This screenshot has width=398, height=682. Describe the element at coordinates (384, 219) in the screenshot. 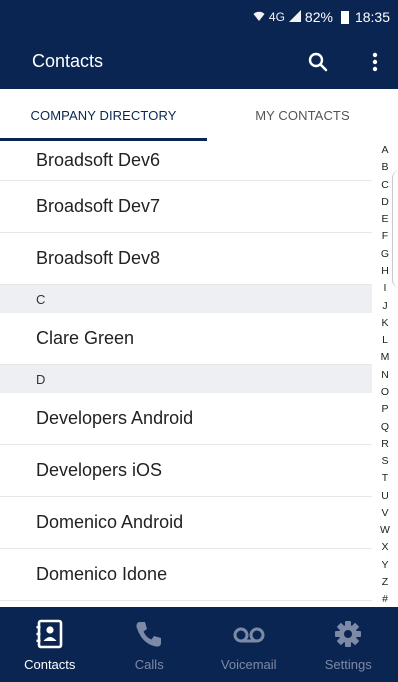

I see `index-letter: E` at that location.